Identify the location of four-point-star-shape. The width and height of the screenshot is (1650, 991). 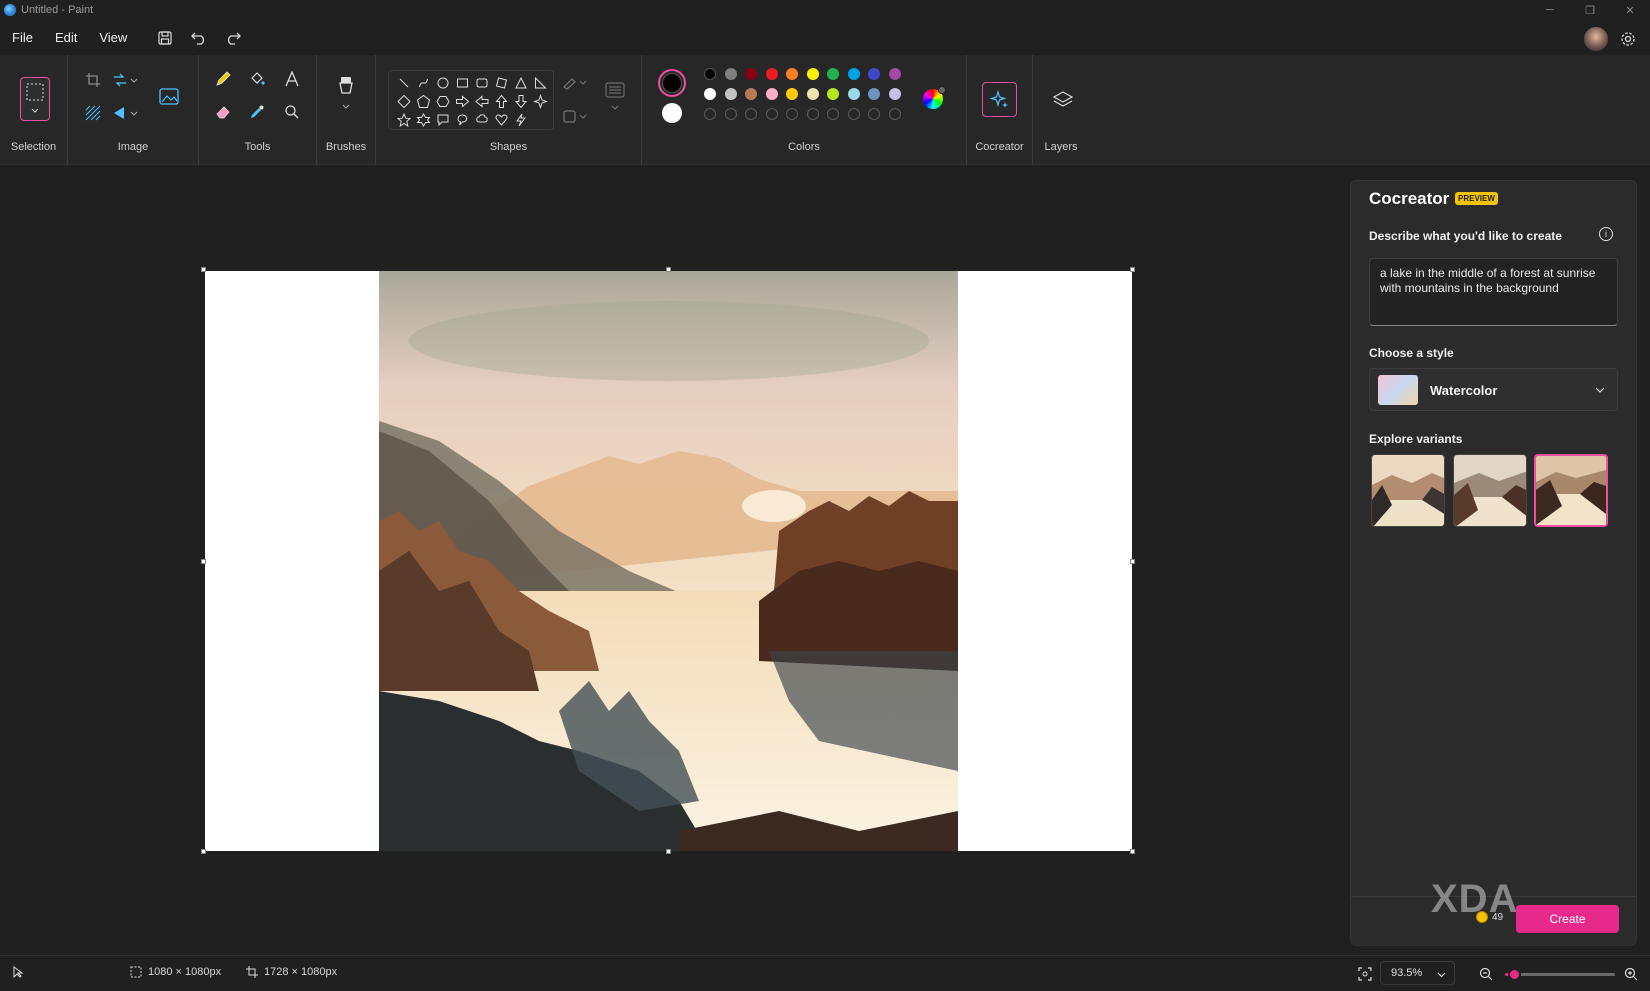
(540, 101).